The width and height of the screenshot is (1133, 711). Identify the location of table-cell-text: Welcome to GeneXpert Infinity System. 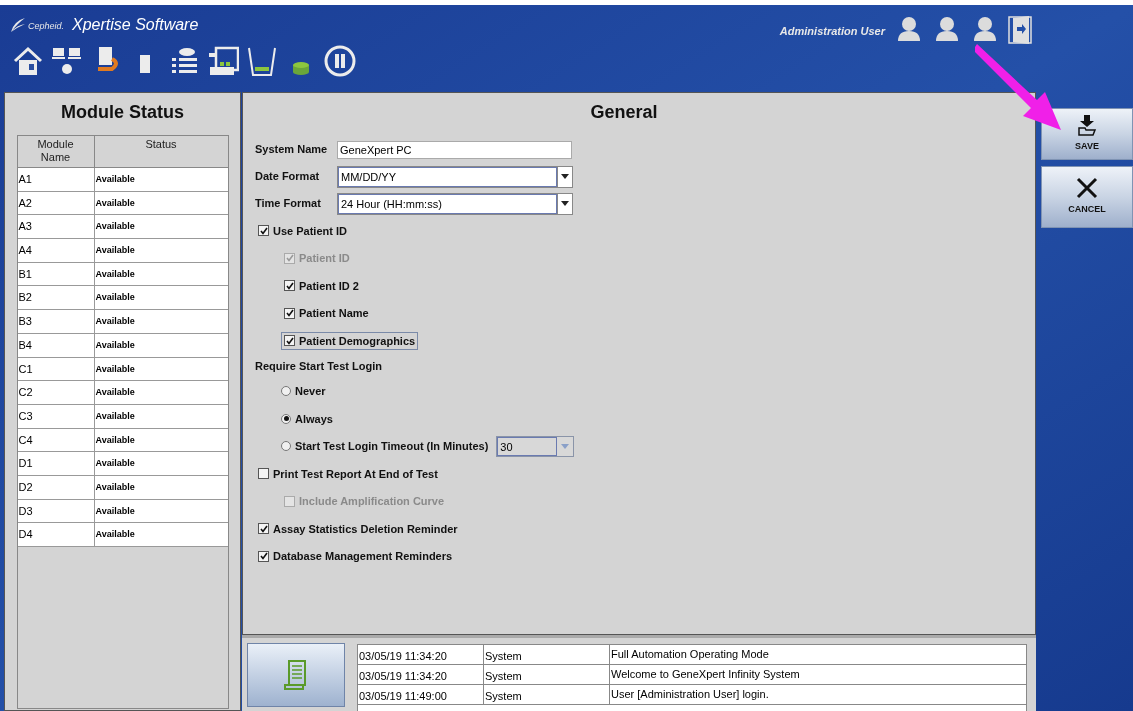
(705, 674).